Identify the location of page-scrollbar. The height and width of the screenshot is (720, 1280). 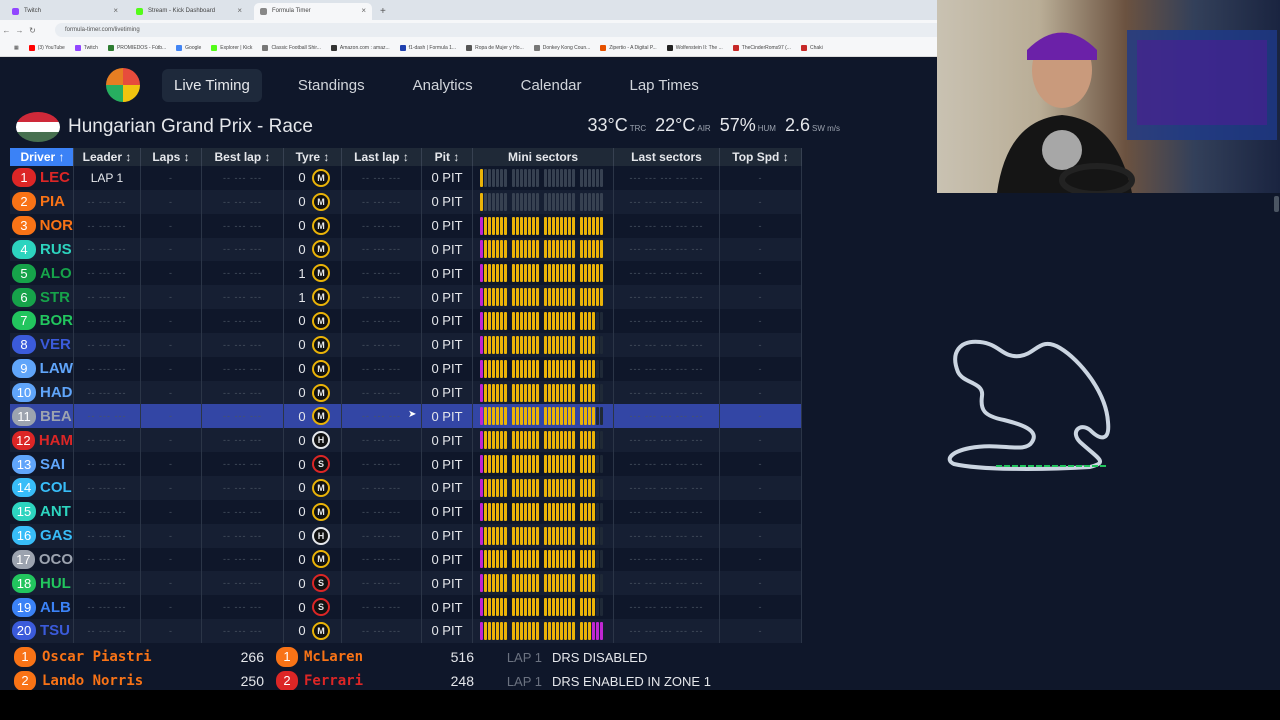
(1276, 441).